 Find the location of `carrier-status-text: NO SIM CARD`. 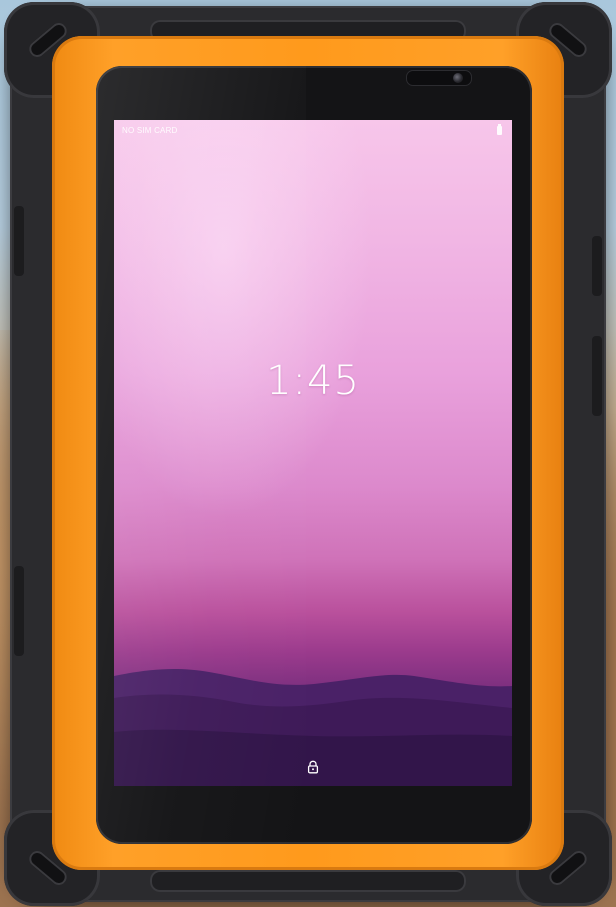

carrier-status-text: NO SIM CARD is located at coordinates (150, 130).